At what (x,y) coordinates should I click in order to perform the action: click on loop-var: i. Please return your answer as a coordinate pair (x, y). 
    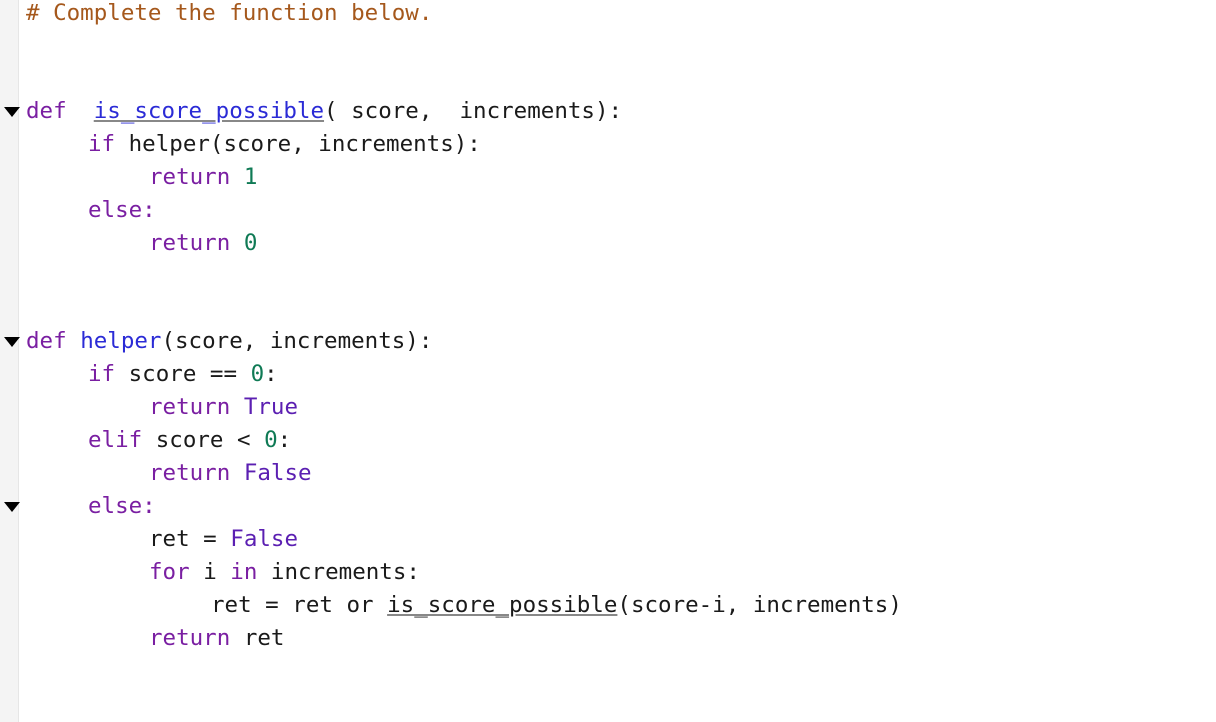
    Looking at the image, I should click on (210, 572).